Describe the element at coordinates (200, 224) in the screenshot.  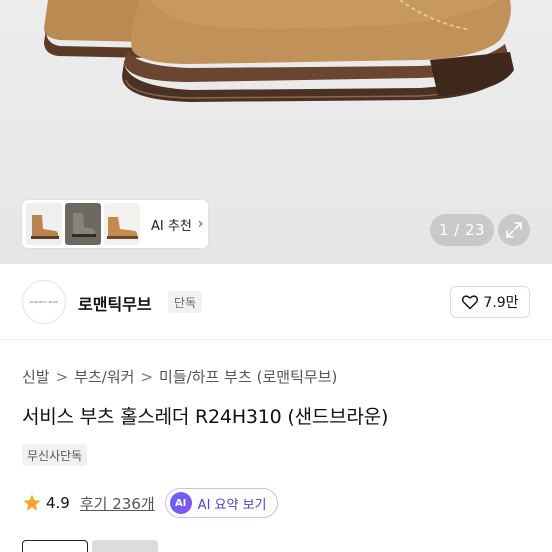
I see `chevron-right-icon: ›` at that location.